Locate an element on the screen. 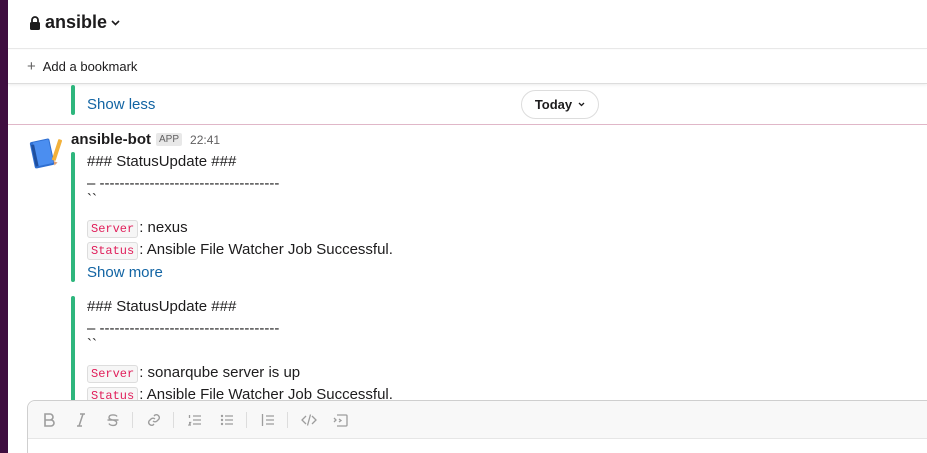 Image resolution: width=927 pixels, height=453 pixels. ordered-list-icon is located at coordinates (195, 420).